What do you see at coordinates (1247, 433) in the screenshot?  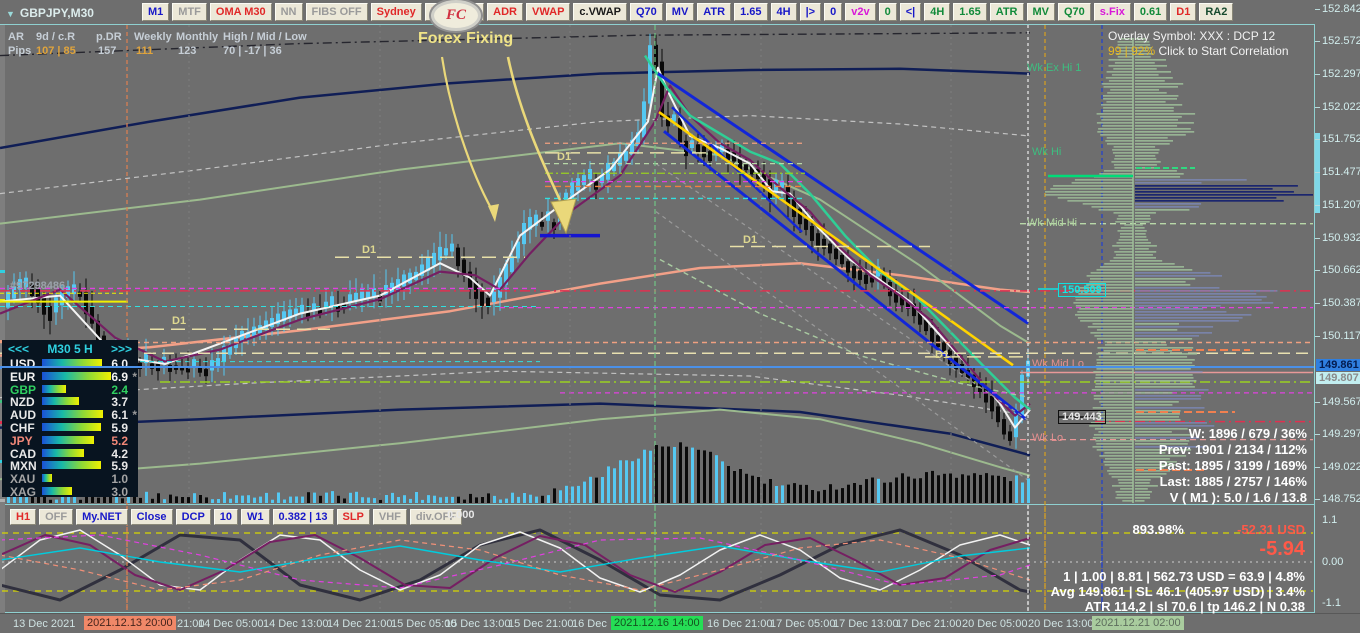 I see `stats-week-line: W: 1896 / 679 / 36%` at bounding box center [1247, 433].